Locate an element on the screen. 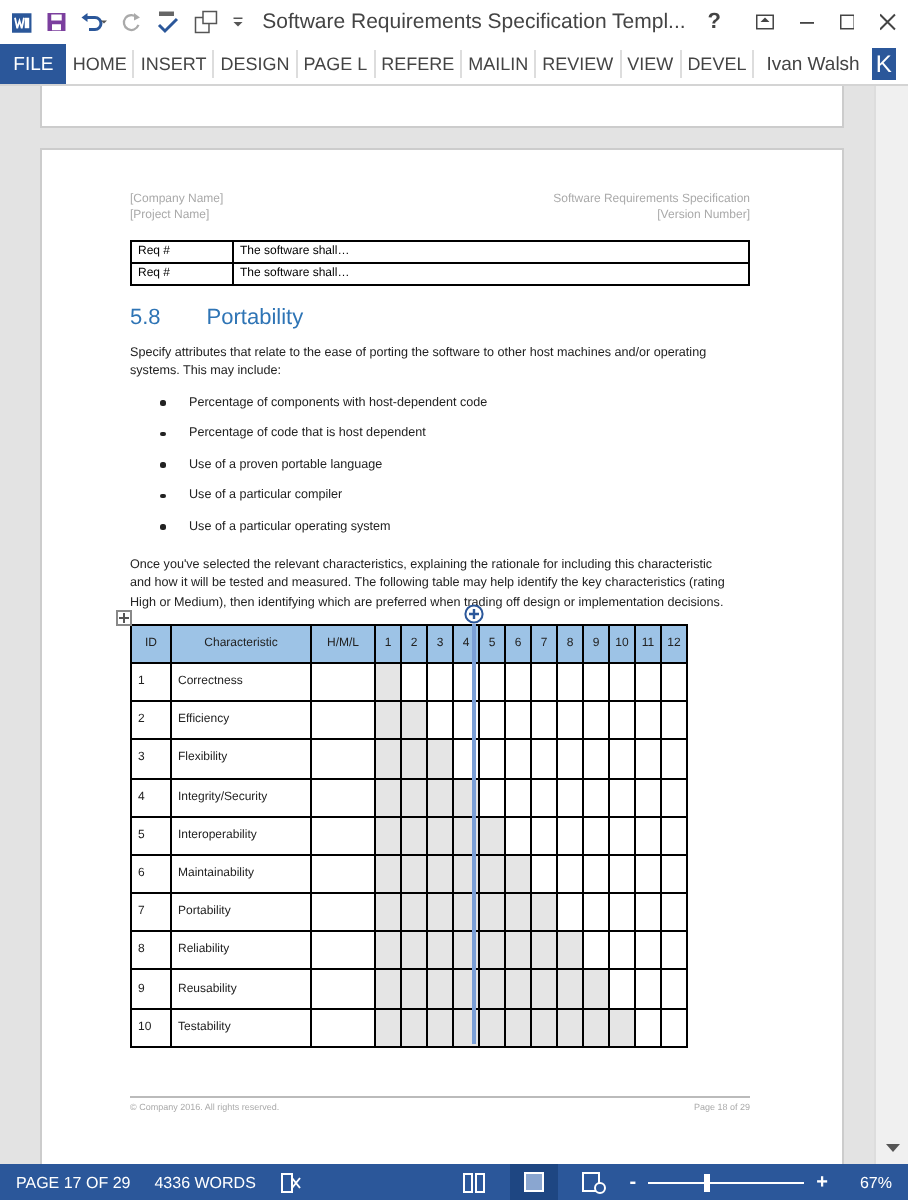 The image size is (908, 1200). print-layout-button is located at coordinates (533, 1182).